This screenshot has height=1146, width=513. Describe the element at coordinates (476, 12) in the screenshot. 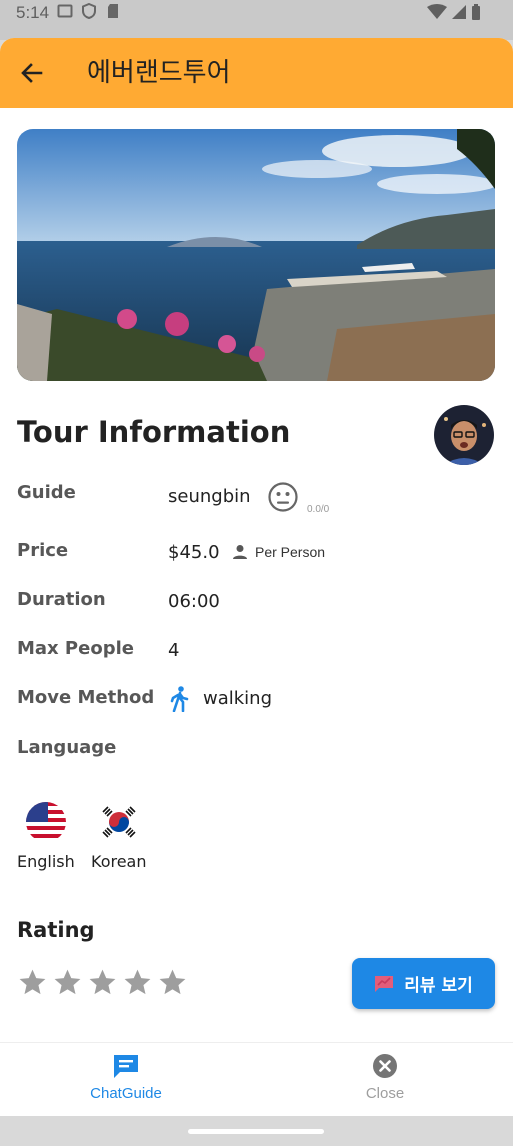

I see `battery-icon` at that location.